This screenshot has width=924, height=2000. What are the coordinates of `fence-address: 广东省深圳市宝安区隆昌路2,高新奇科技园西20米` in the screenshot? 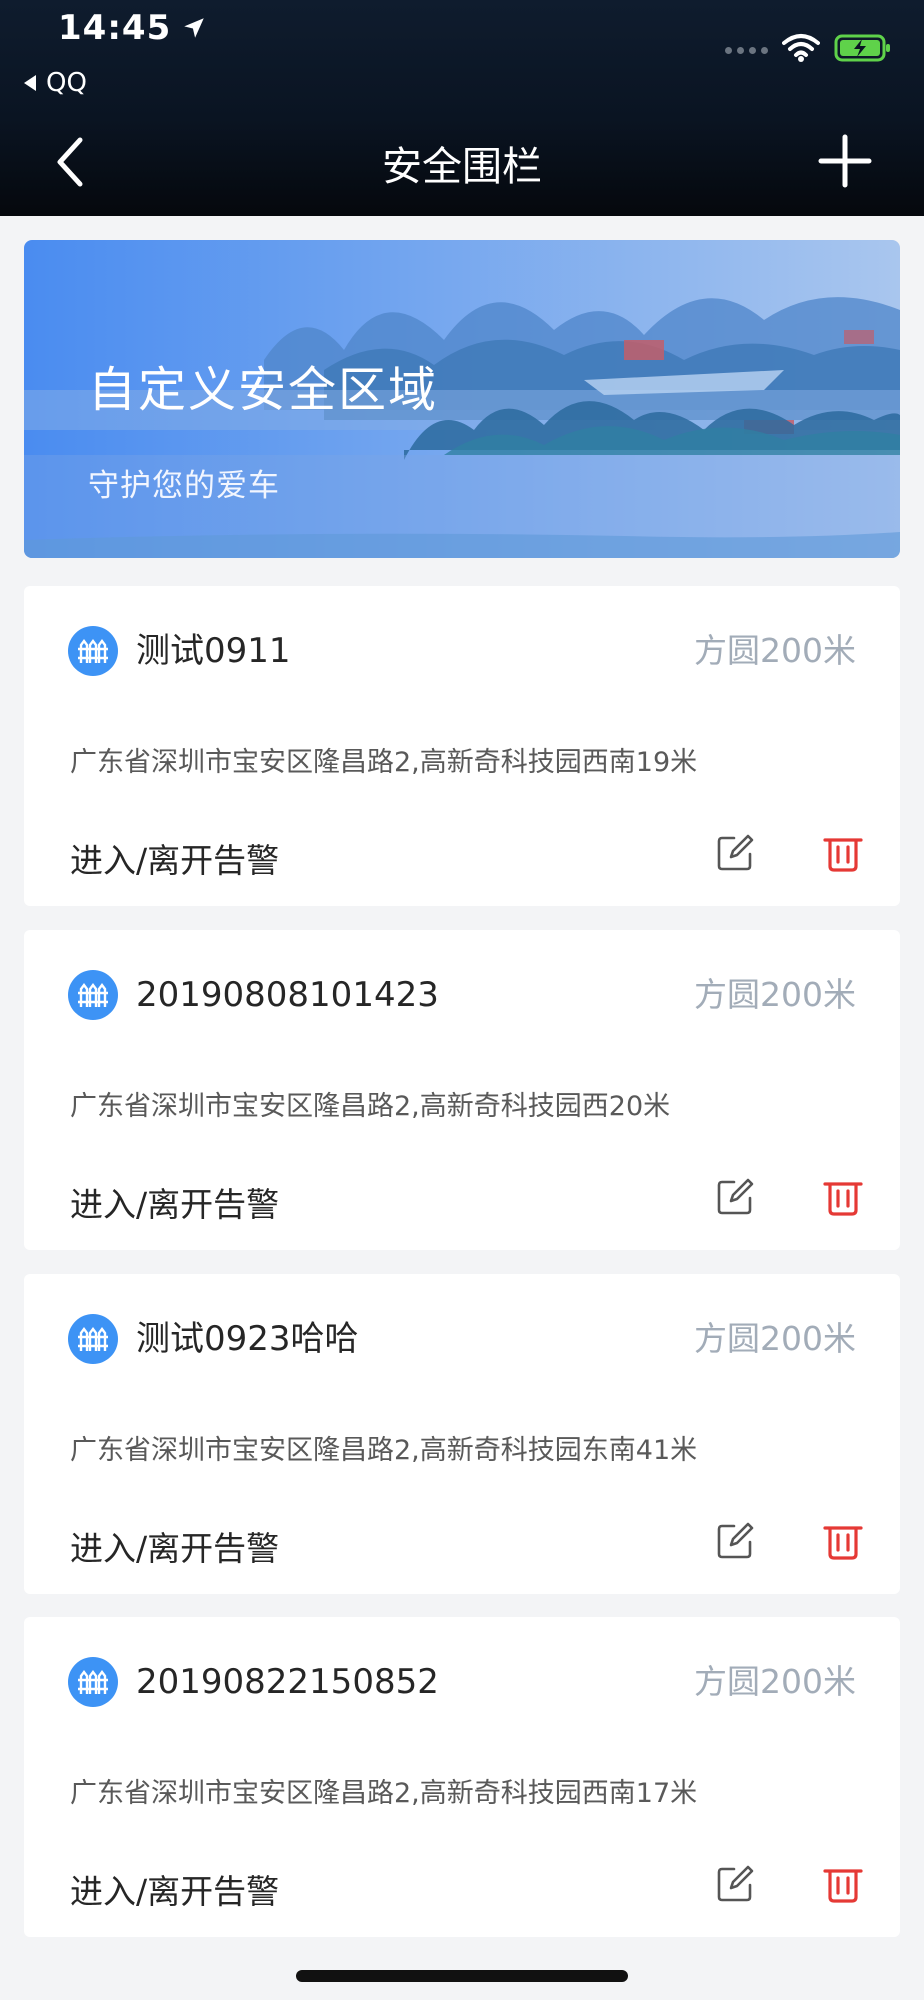 It's located at (370, 1106).